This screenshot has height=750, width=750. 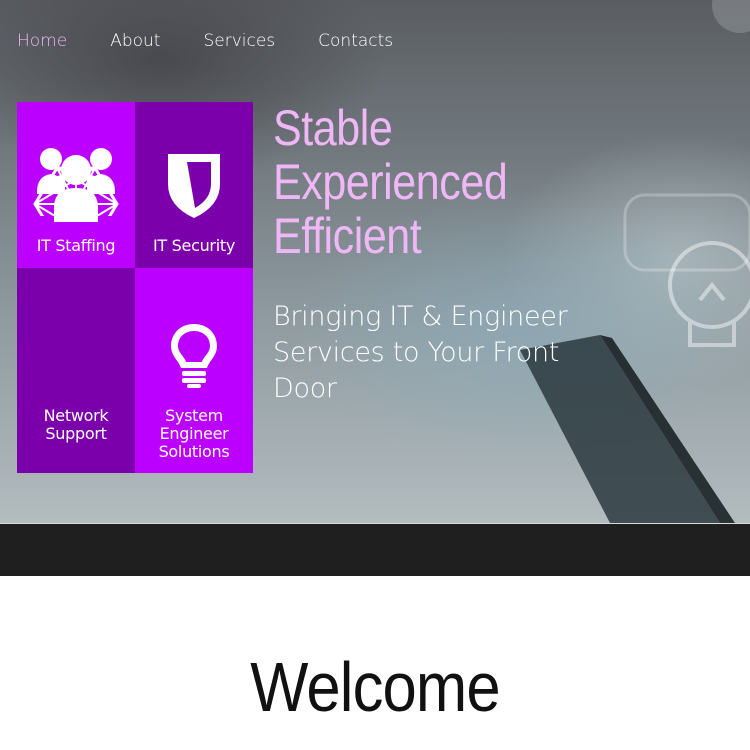 I want to click on tile-label: System Engineer Solutions, so click(x=194, y=433).